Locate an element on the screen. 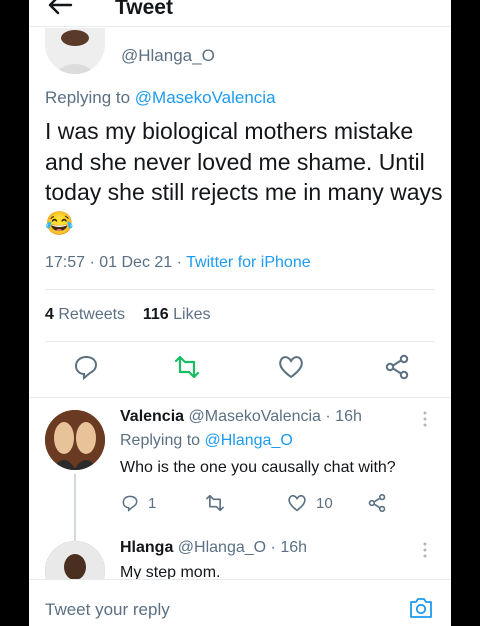 The image size is (480, 626). author-handle: @Hlanga_O is located at coordinates (168, 56).